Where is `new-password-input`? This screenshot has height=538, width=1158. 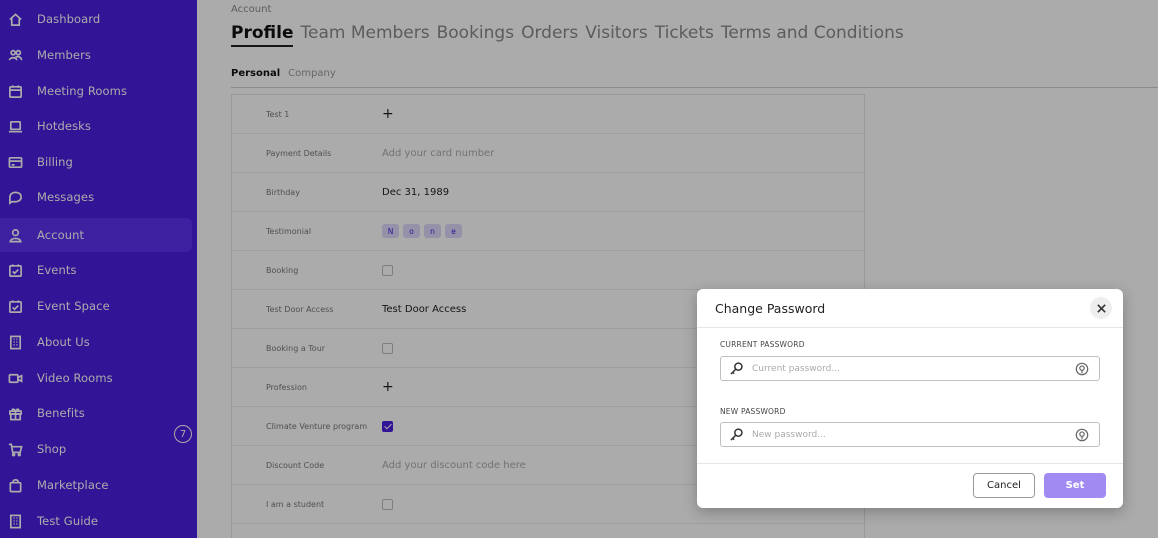 new-password-input is located at coordinates (913, 434).